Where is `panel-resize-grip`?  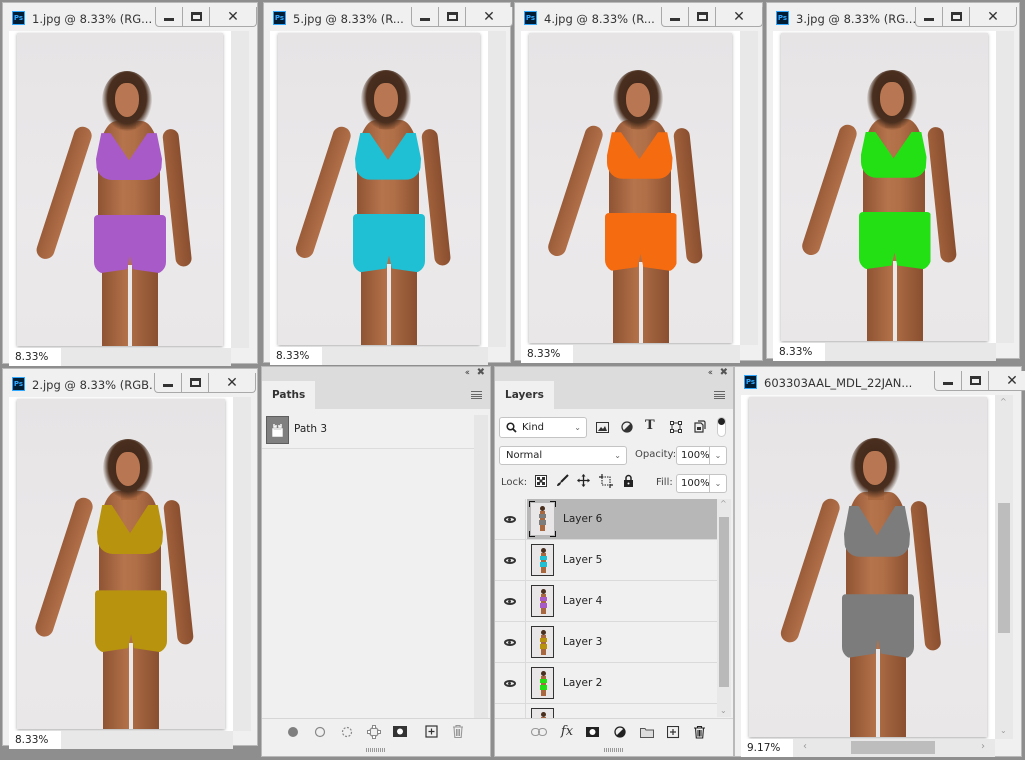
panel-resize-grip is located at coordinates (376, 750).